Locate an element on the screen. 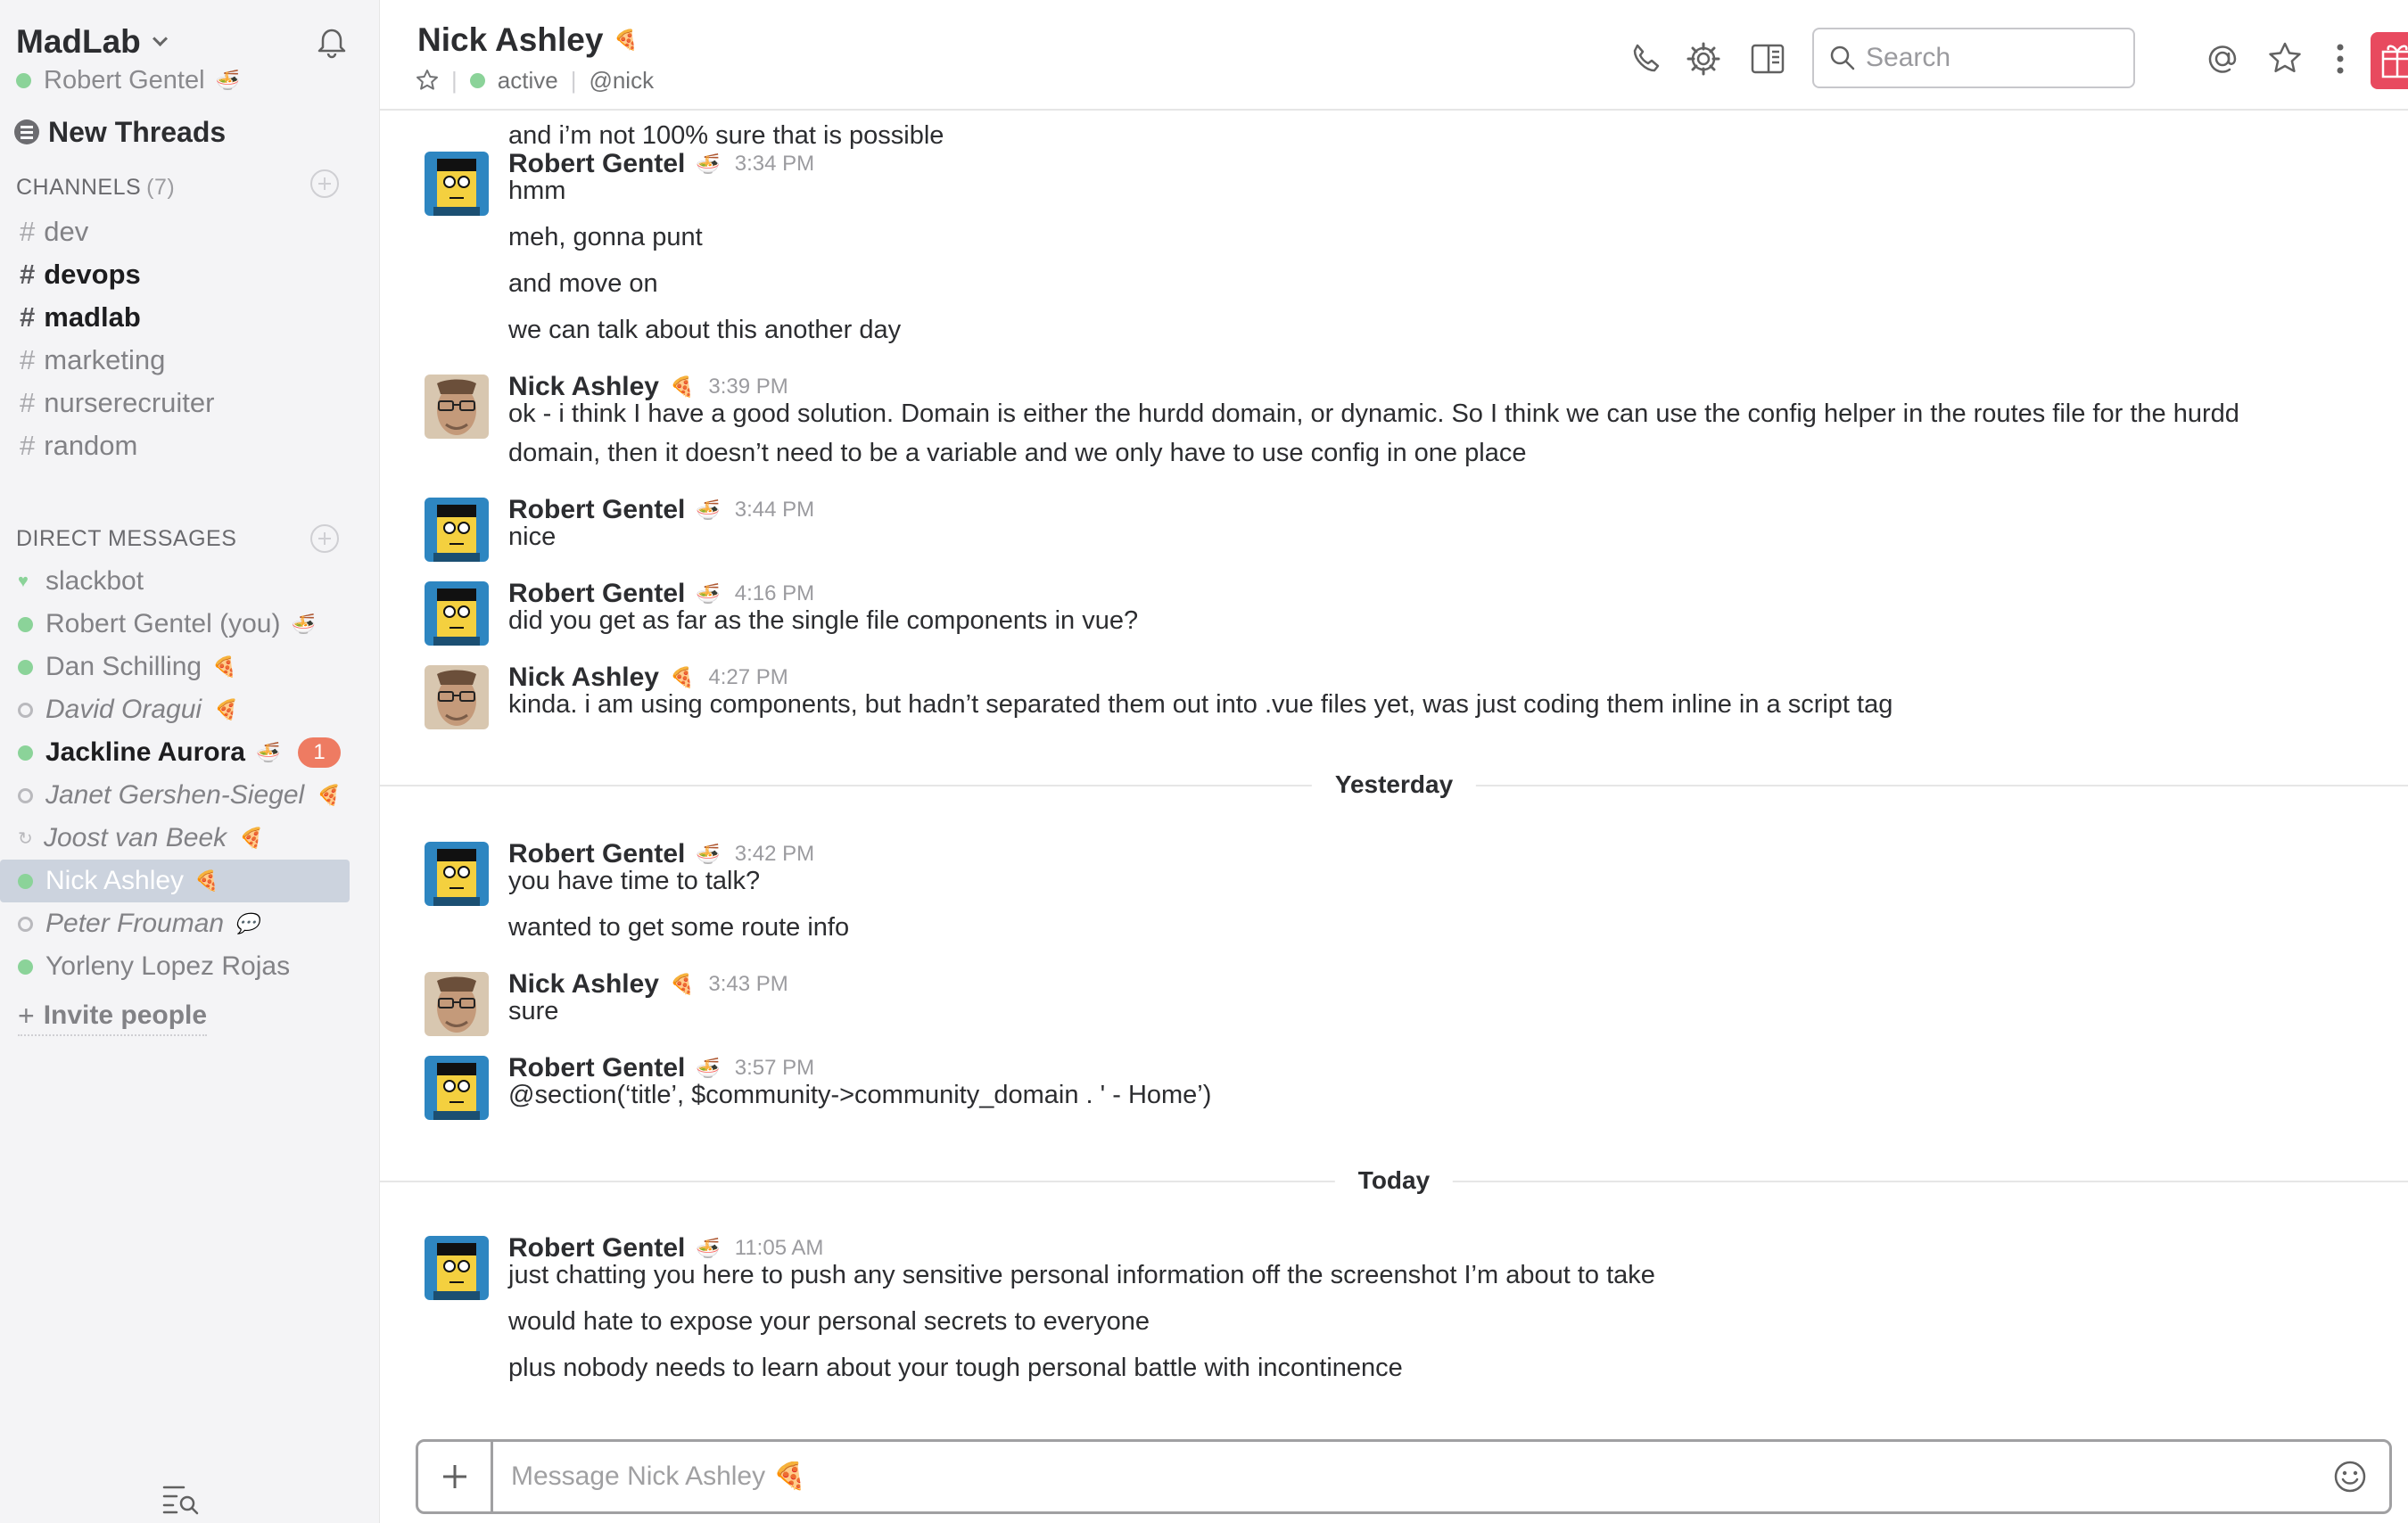 The image size is (2408, 1523). dm-label: Jackline Aurora is located at coordinates (145, 752).